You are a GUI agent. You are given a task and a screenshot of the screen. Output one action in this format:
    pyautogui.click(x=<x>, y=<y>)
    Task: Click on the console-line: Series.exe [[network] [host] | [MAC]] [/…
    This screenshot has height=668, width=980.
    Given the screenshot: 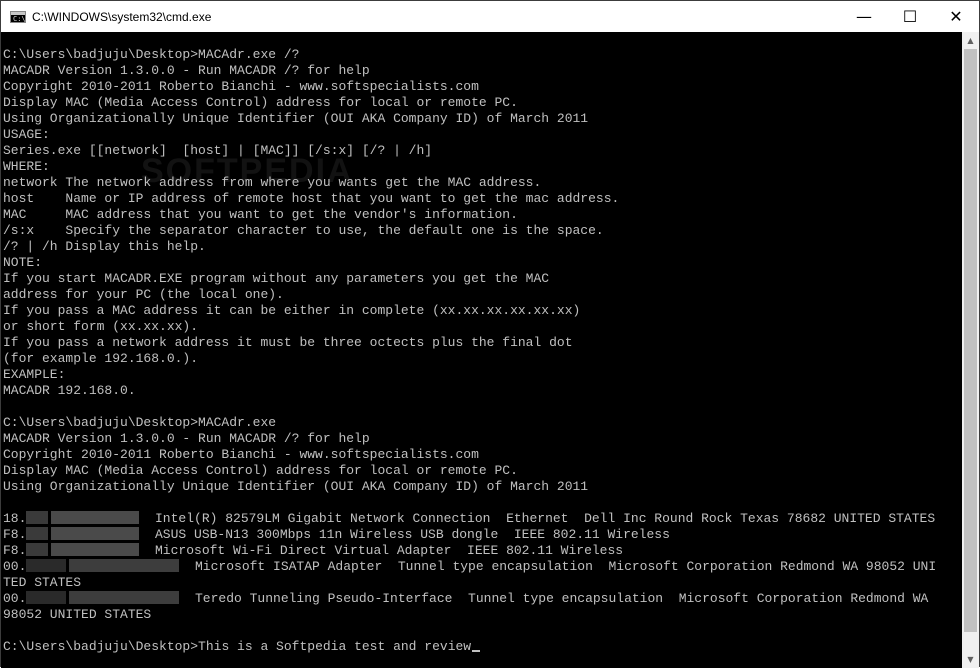 What is the action you would take?
    pyautogui.click(x=218, y=150)
    